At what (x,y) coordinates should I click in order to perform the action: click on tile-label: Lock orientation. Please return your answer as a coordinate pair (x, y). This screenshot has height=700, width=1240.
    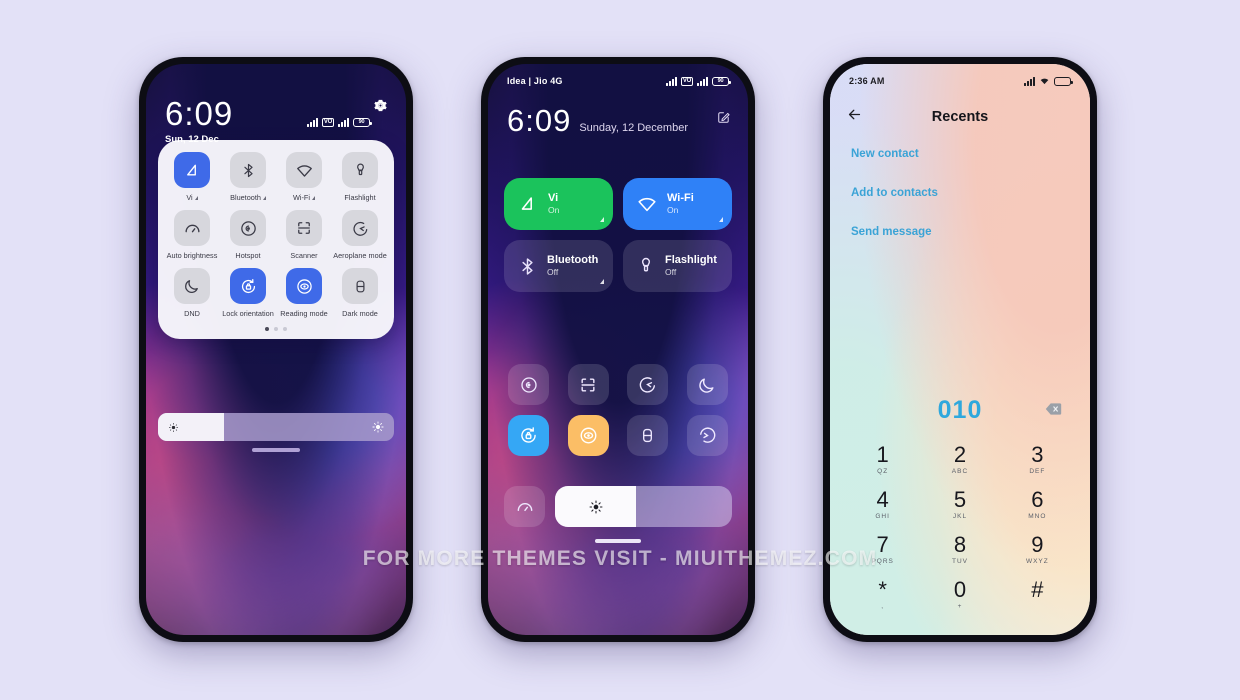
    Looking at the image, I should click on (248, 313).